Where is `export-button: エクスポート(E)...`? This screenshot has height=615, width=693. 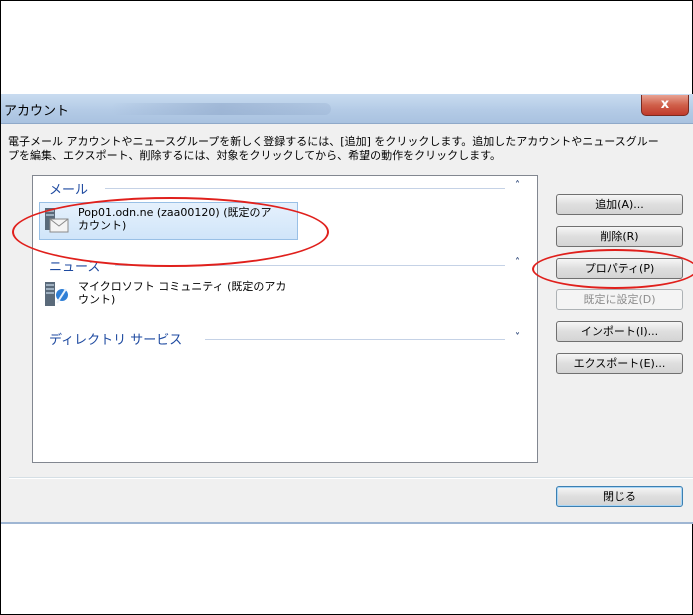 export-button: エクスポート(E)... is located at coordinates (619, 363).